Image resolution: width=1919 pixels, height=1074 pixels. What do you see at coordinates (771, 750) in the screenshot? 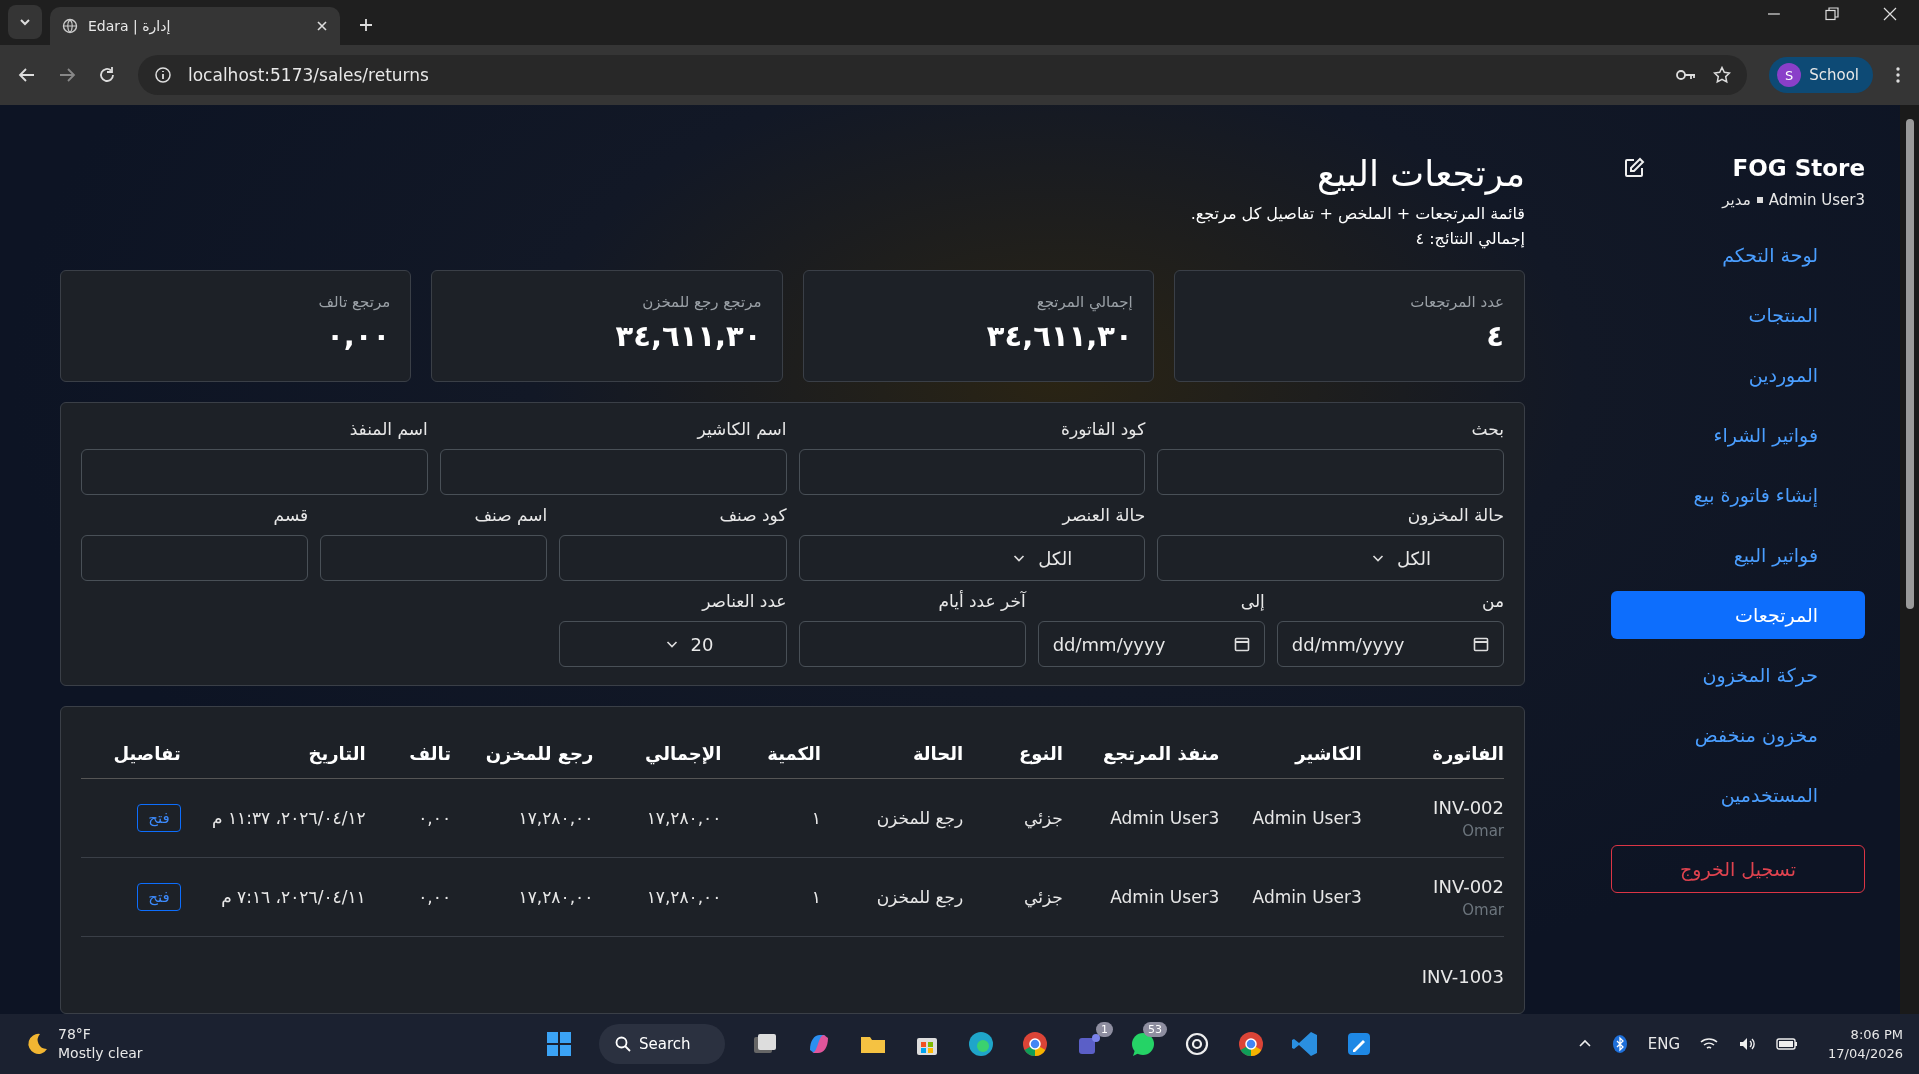
I see `column-header: الكمية` at bounding box center [771, 750].